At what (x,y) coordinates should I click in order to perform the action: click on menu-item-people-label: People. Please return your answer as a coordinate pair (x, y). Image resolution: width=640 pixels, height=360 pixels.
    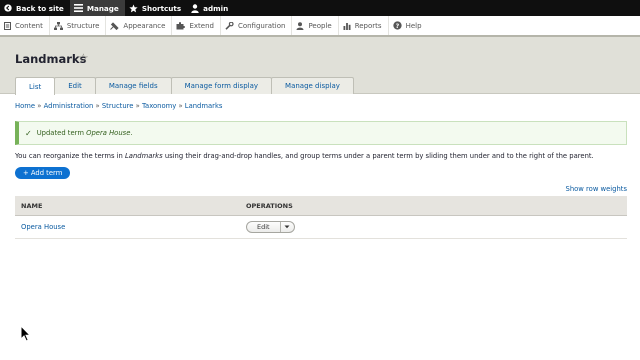
    Looking at the image, I should click on (320, 25).